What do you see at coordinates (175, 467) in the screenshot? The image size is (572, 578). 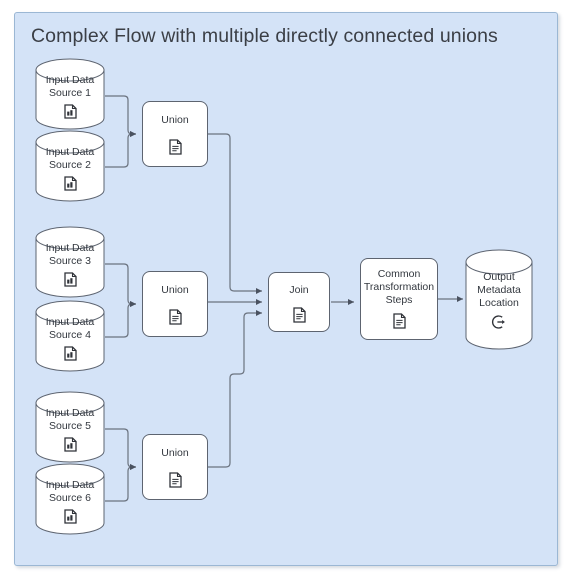 I see `node-union-3: Union` at bounding box center [175, 467].